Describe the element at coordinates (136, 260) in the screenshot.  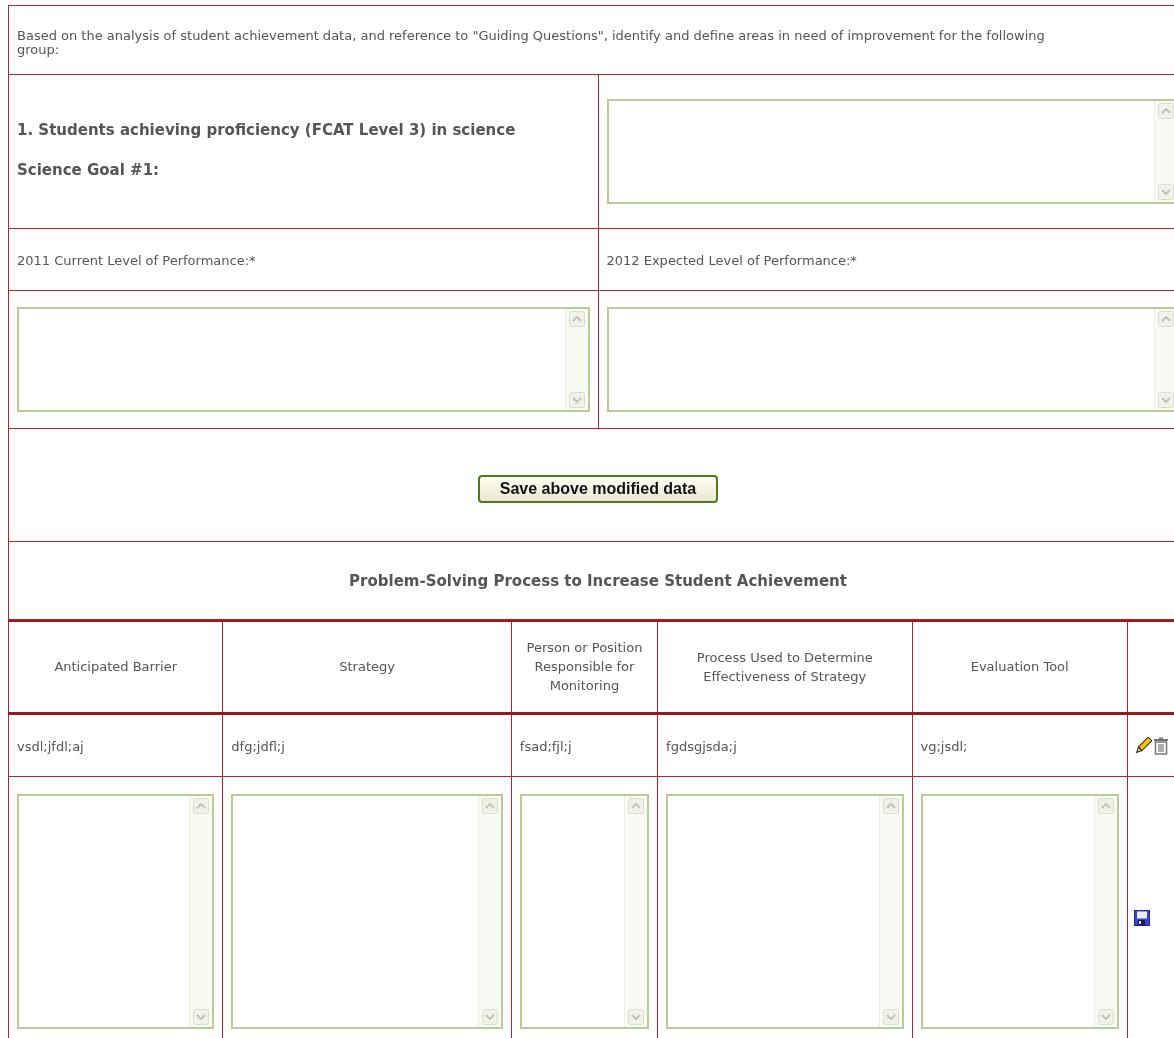
I see `field-label: 2011 Current Level of Performance:*` at that location.